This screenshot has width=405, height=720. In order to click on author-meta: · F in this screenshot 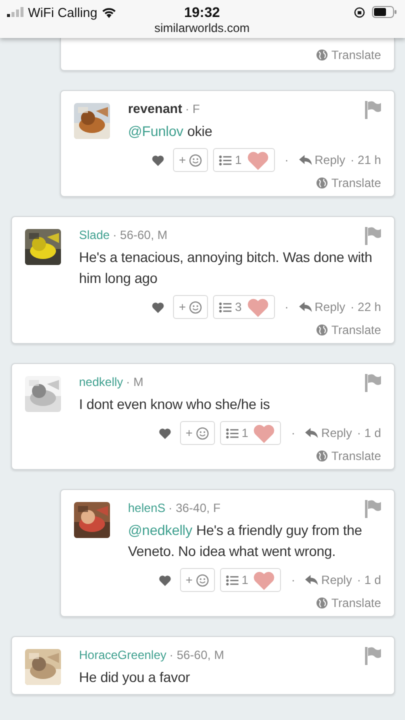, I will do `click(192, 109)`.